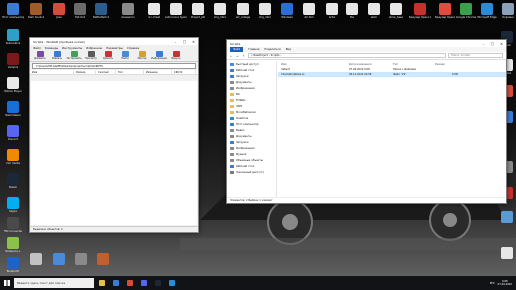  What do you see at coordinates (142, 55) in the screenshot?
I see `toolbar-button: Мастер` at bounding box center [142, 55].